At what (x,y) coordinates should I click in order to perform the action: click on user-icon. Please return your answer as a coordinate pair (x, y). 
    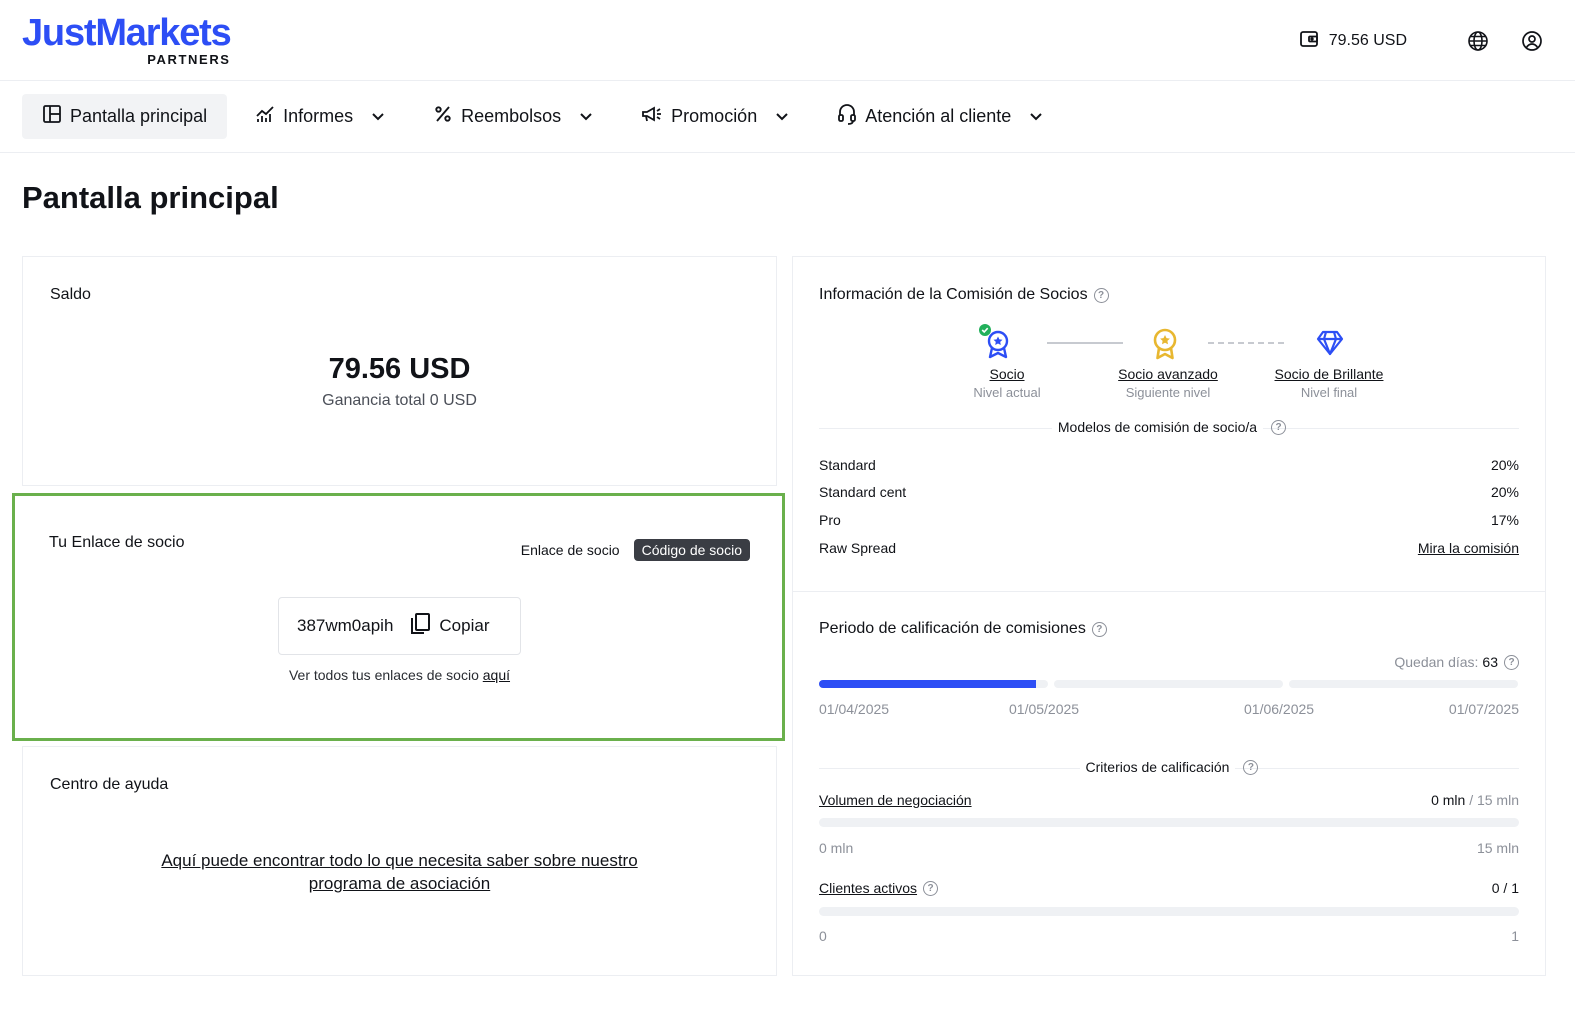
    Looking at the image, I should click on (1532, 41).